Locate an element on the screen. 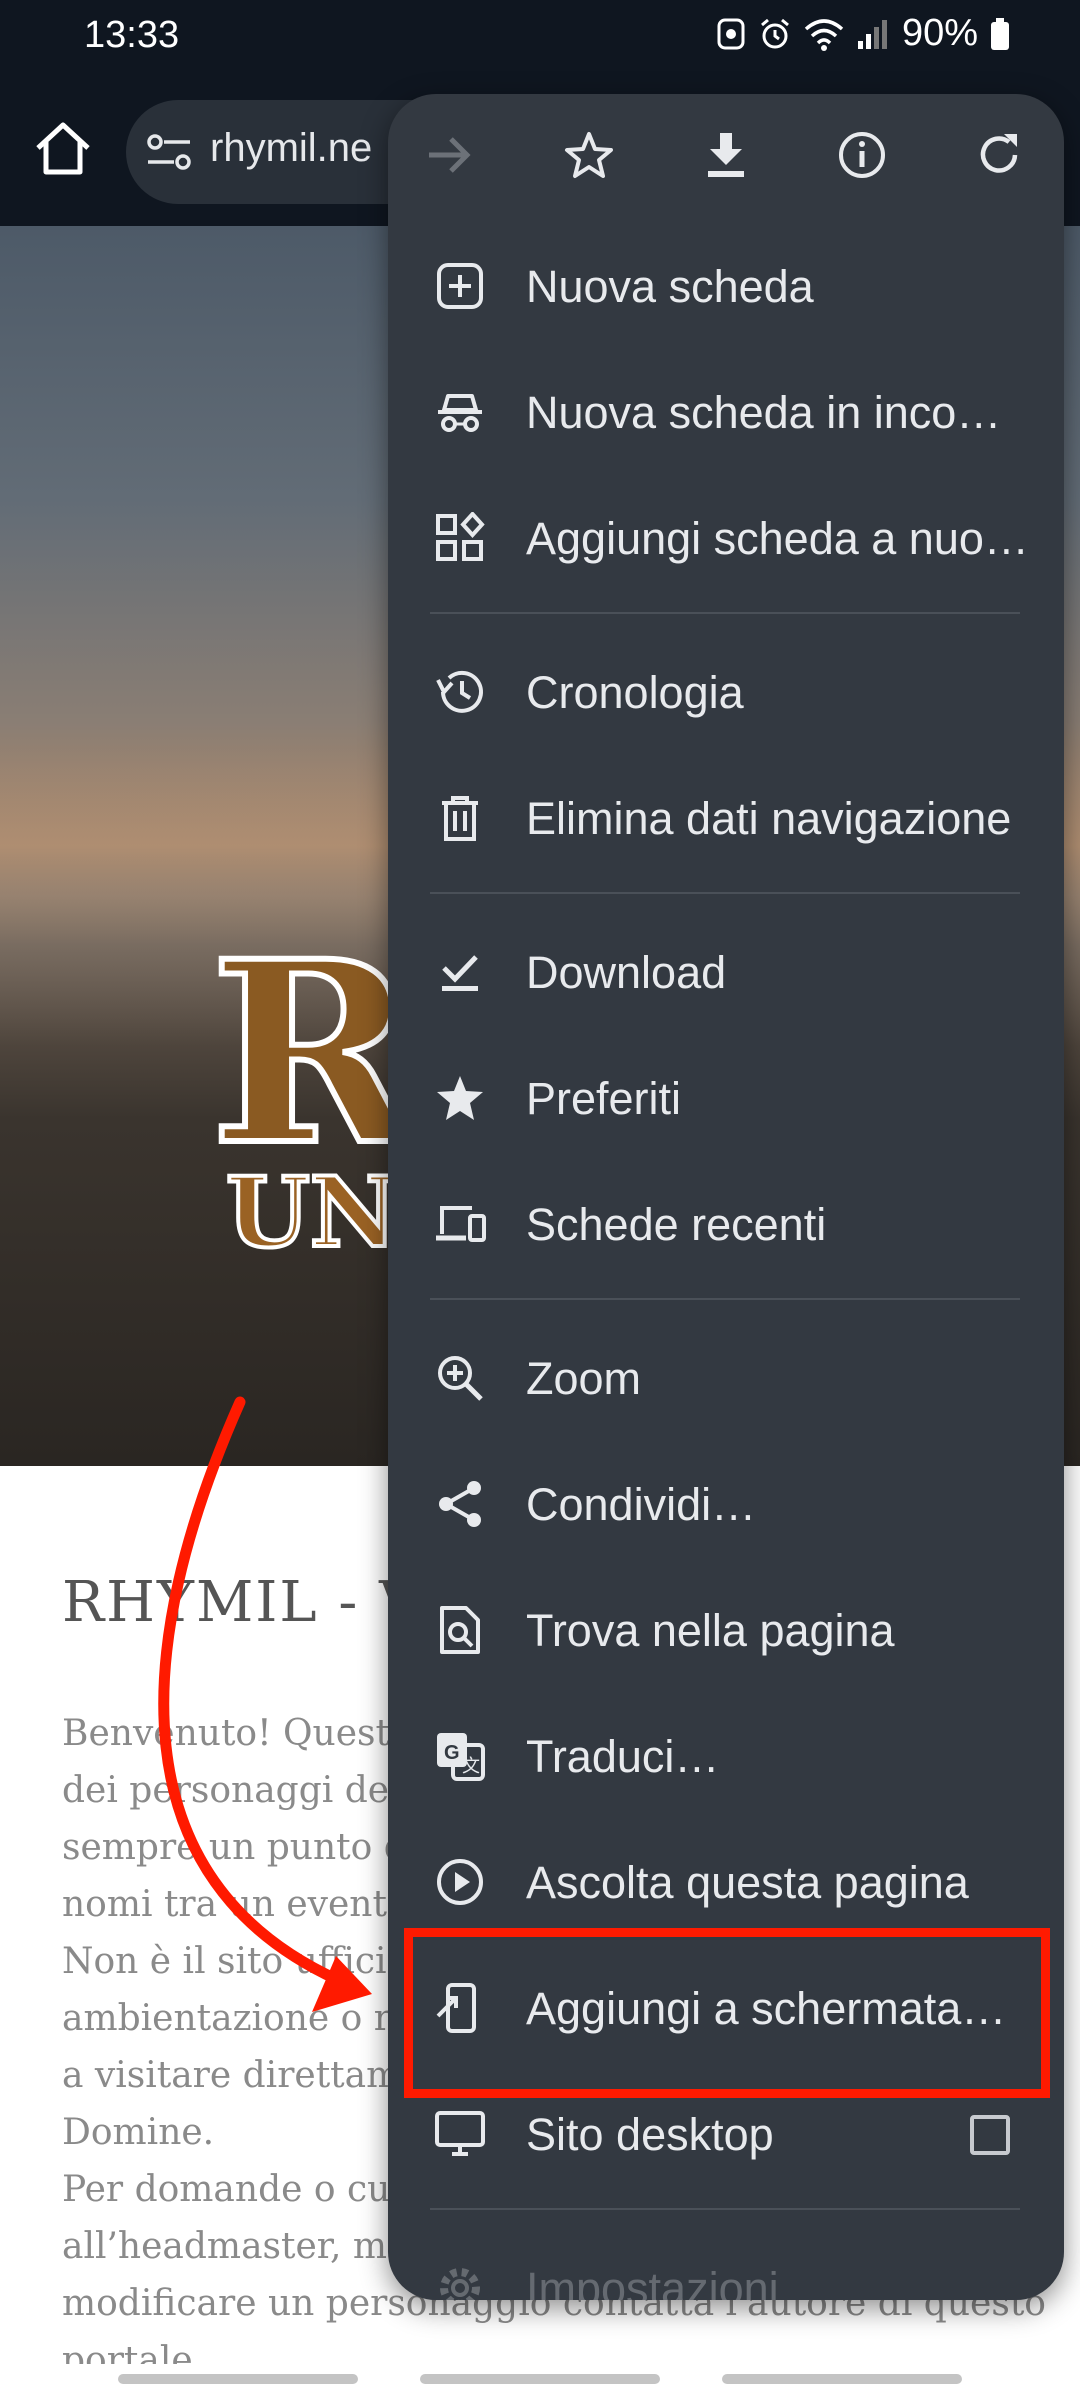 Image resolution: width=1080 pixels, height=2400 pixels. menu-item-find-in-page: Trova nella pagina is located at coordinates (726, 1629).